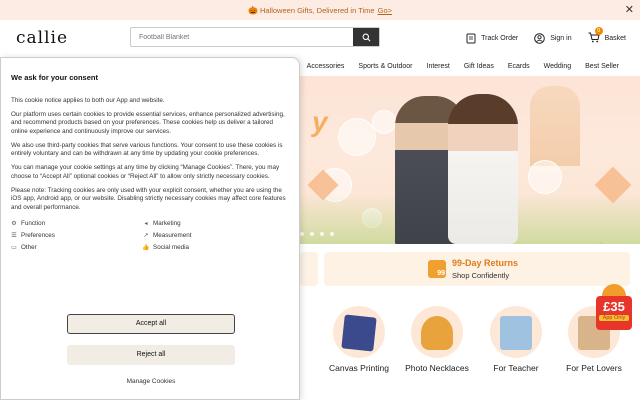 The image size is (640, 400). I want to click on category-for-teacher: For Teacher, so click(516, 340).